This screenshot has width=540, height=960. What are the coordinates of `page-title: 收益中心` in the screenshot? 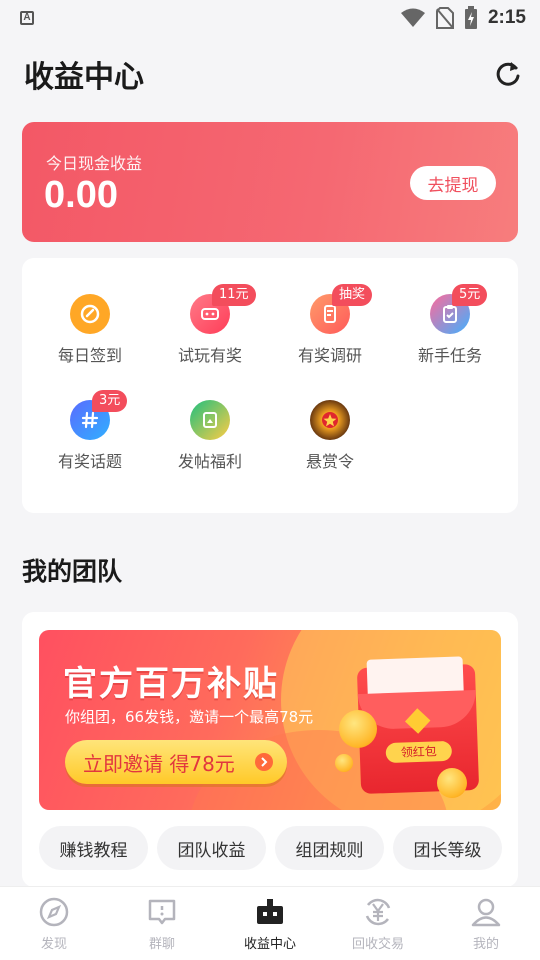 It's located at (84, 77).